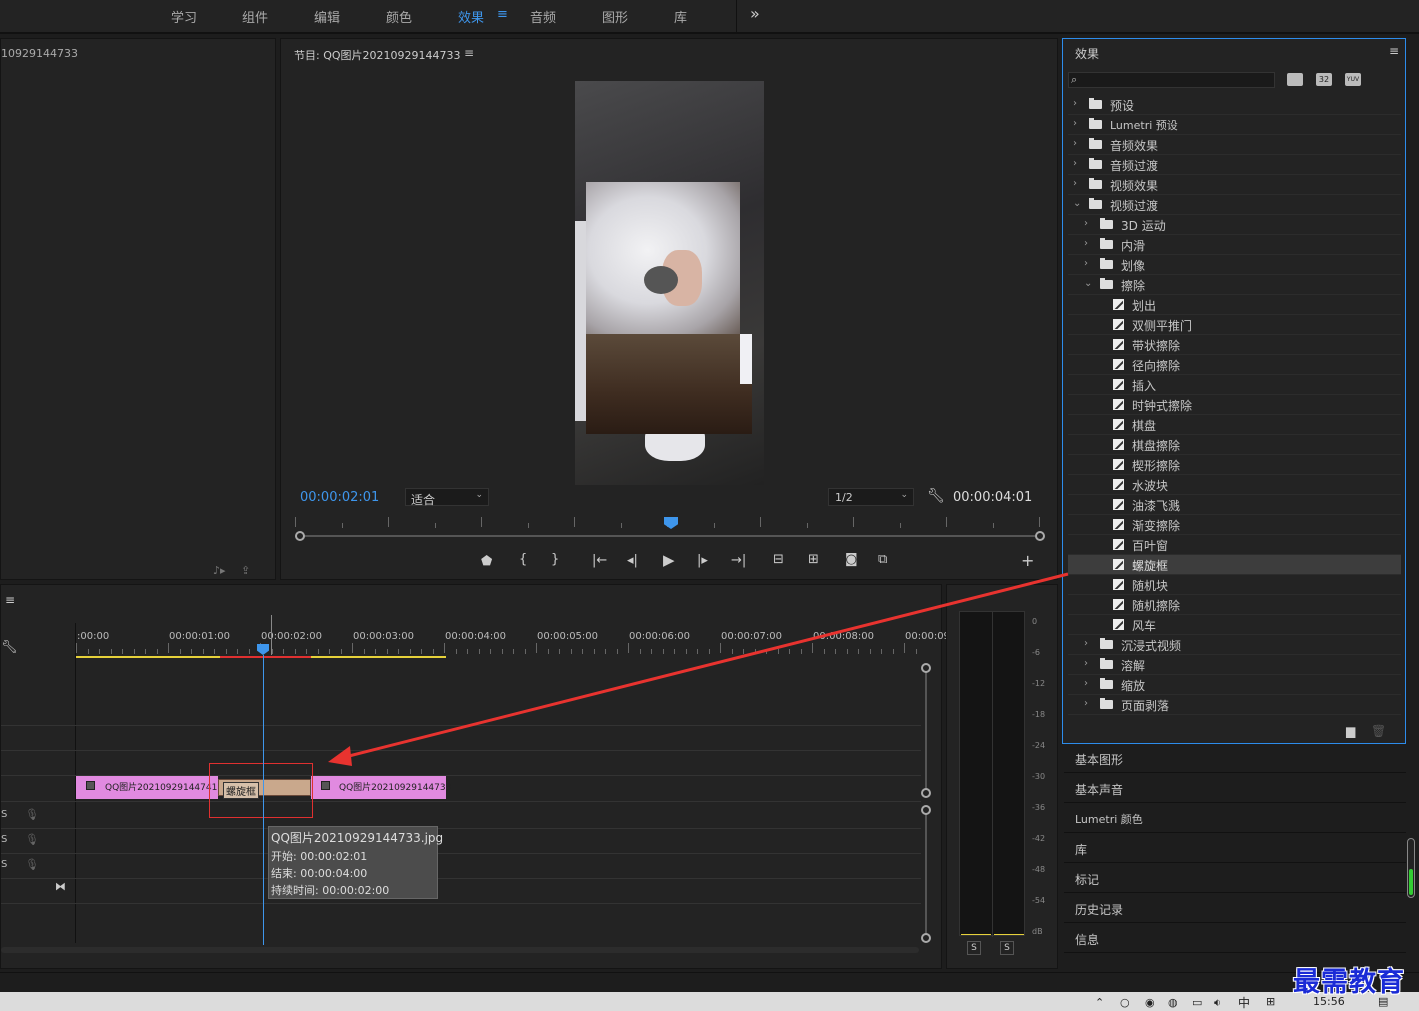 This screenshot has height=1011, width=1419. What do you see at coordinates (1217, 1003) in the screenshot?
I see `volume-icon: 🔉︎` at bounding box center [1217, 1003].